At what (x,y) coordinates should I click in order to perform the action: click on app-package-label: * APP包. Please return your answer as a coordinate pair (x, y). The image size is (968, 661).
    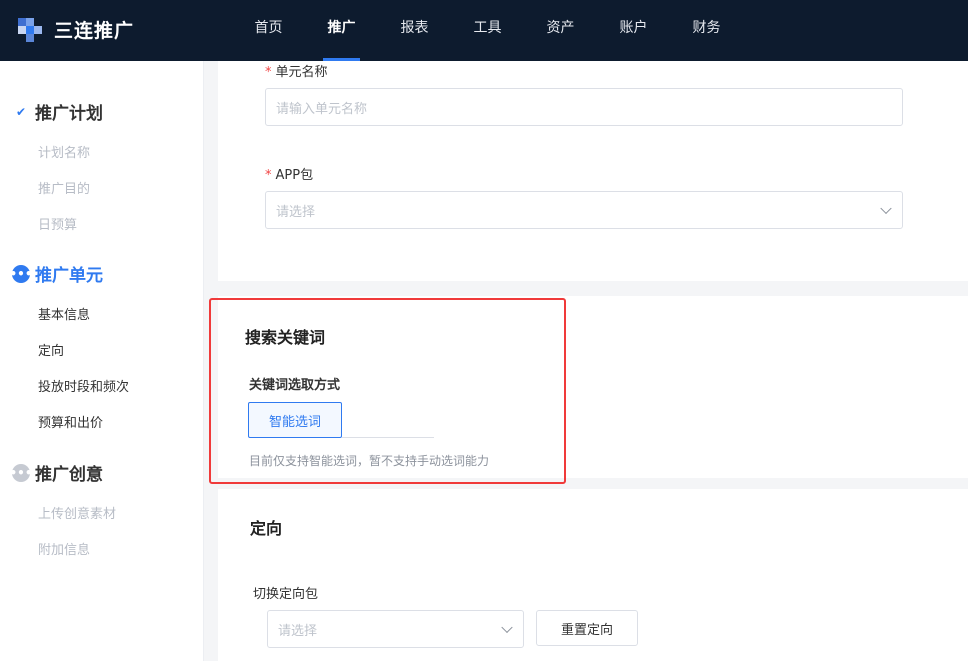
    Looking at the image, I should click on (289, 175).